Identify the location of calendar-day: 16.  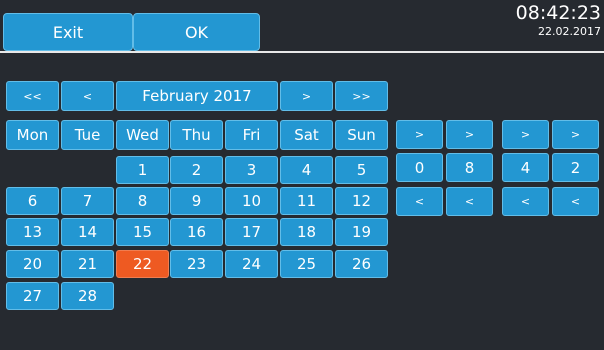
(196, 232).